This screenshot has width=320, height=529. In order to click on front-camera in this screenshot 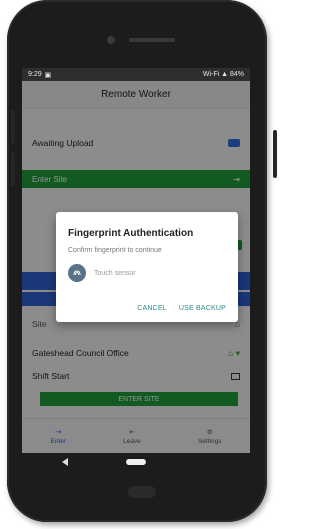, I will do `click(111, 40)`.